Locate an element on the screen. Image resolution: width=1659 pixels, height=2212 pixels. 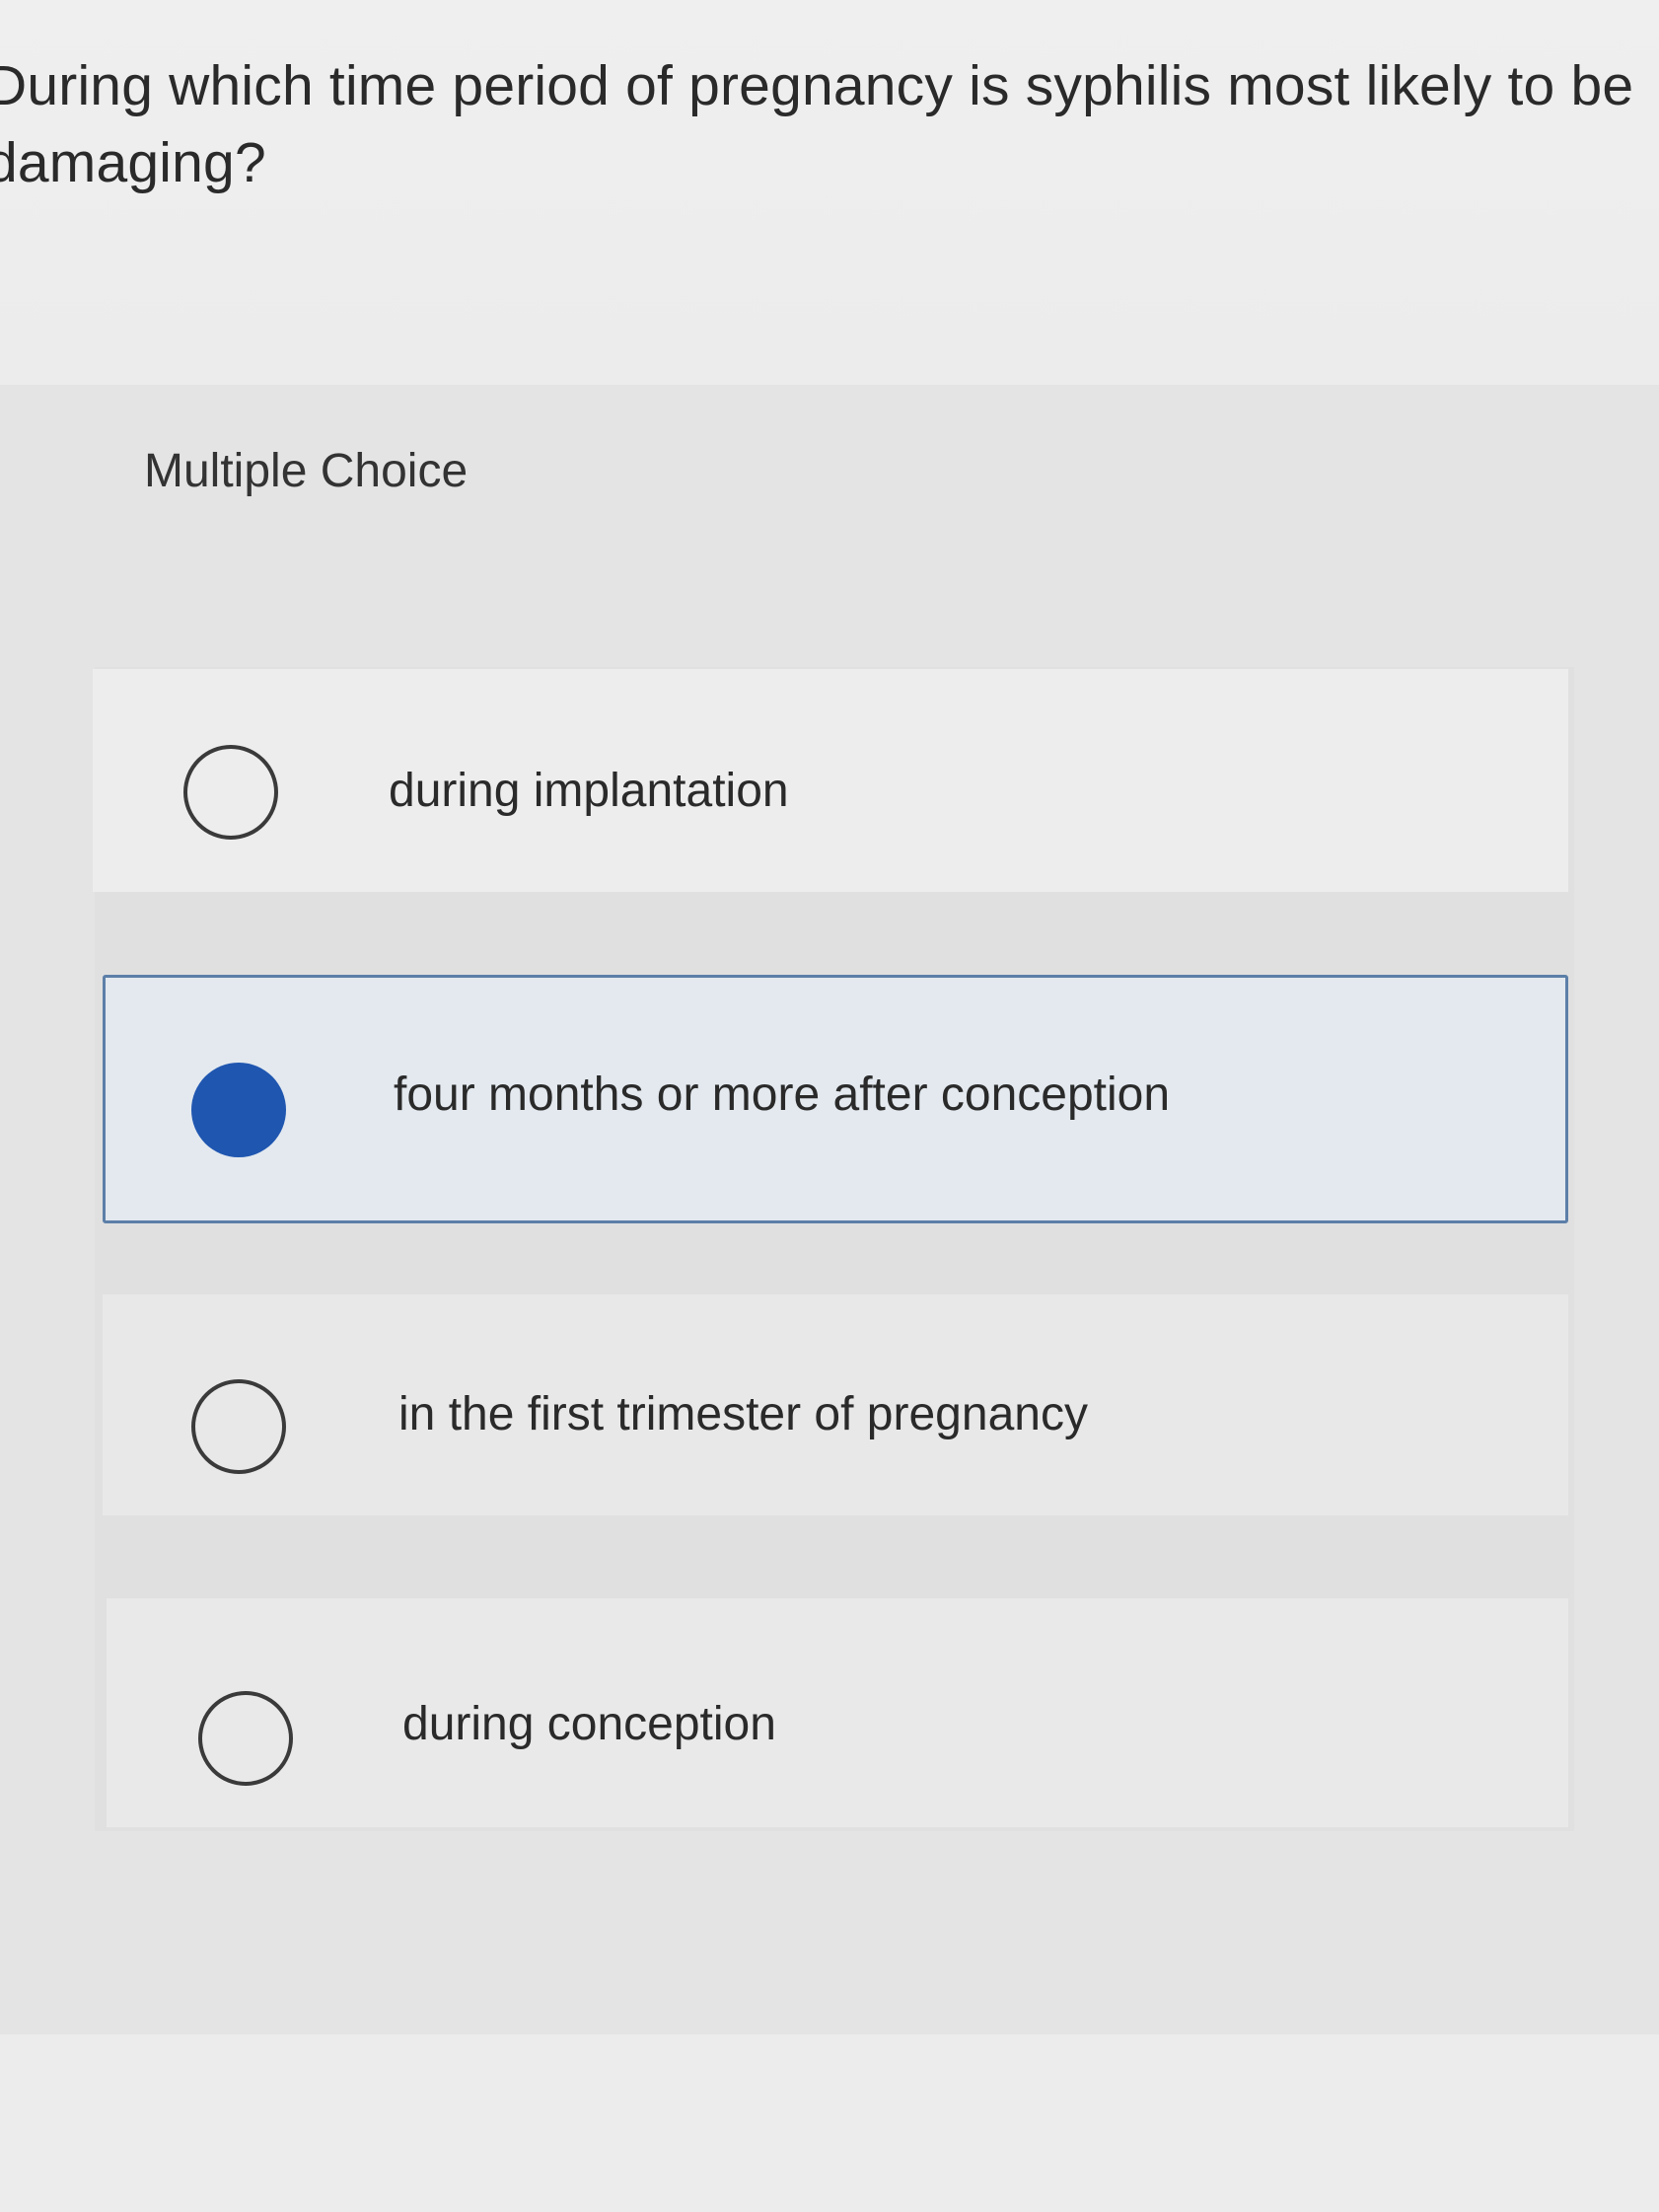
choice-label: during implantation is located at coordinates (589, 791).